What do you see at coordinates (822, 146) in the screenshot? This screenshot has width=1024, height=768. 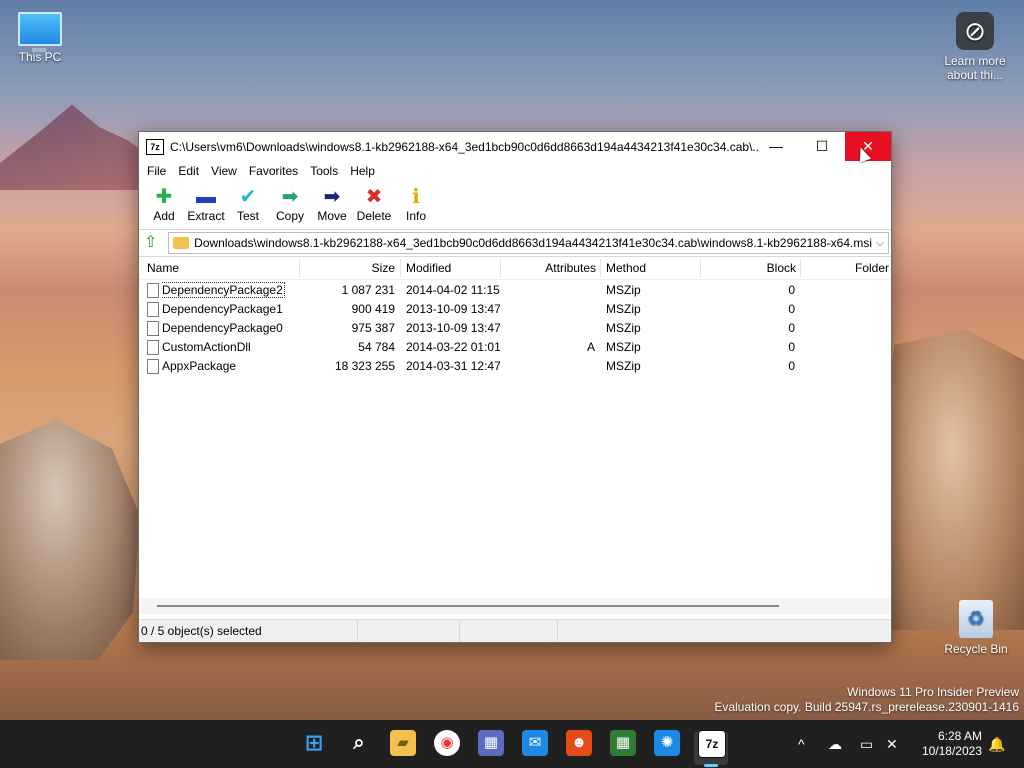 I see `maximize-button: ☐` at bounding box center [822, 146].